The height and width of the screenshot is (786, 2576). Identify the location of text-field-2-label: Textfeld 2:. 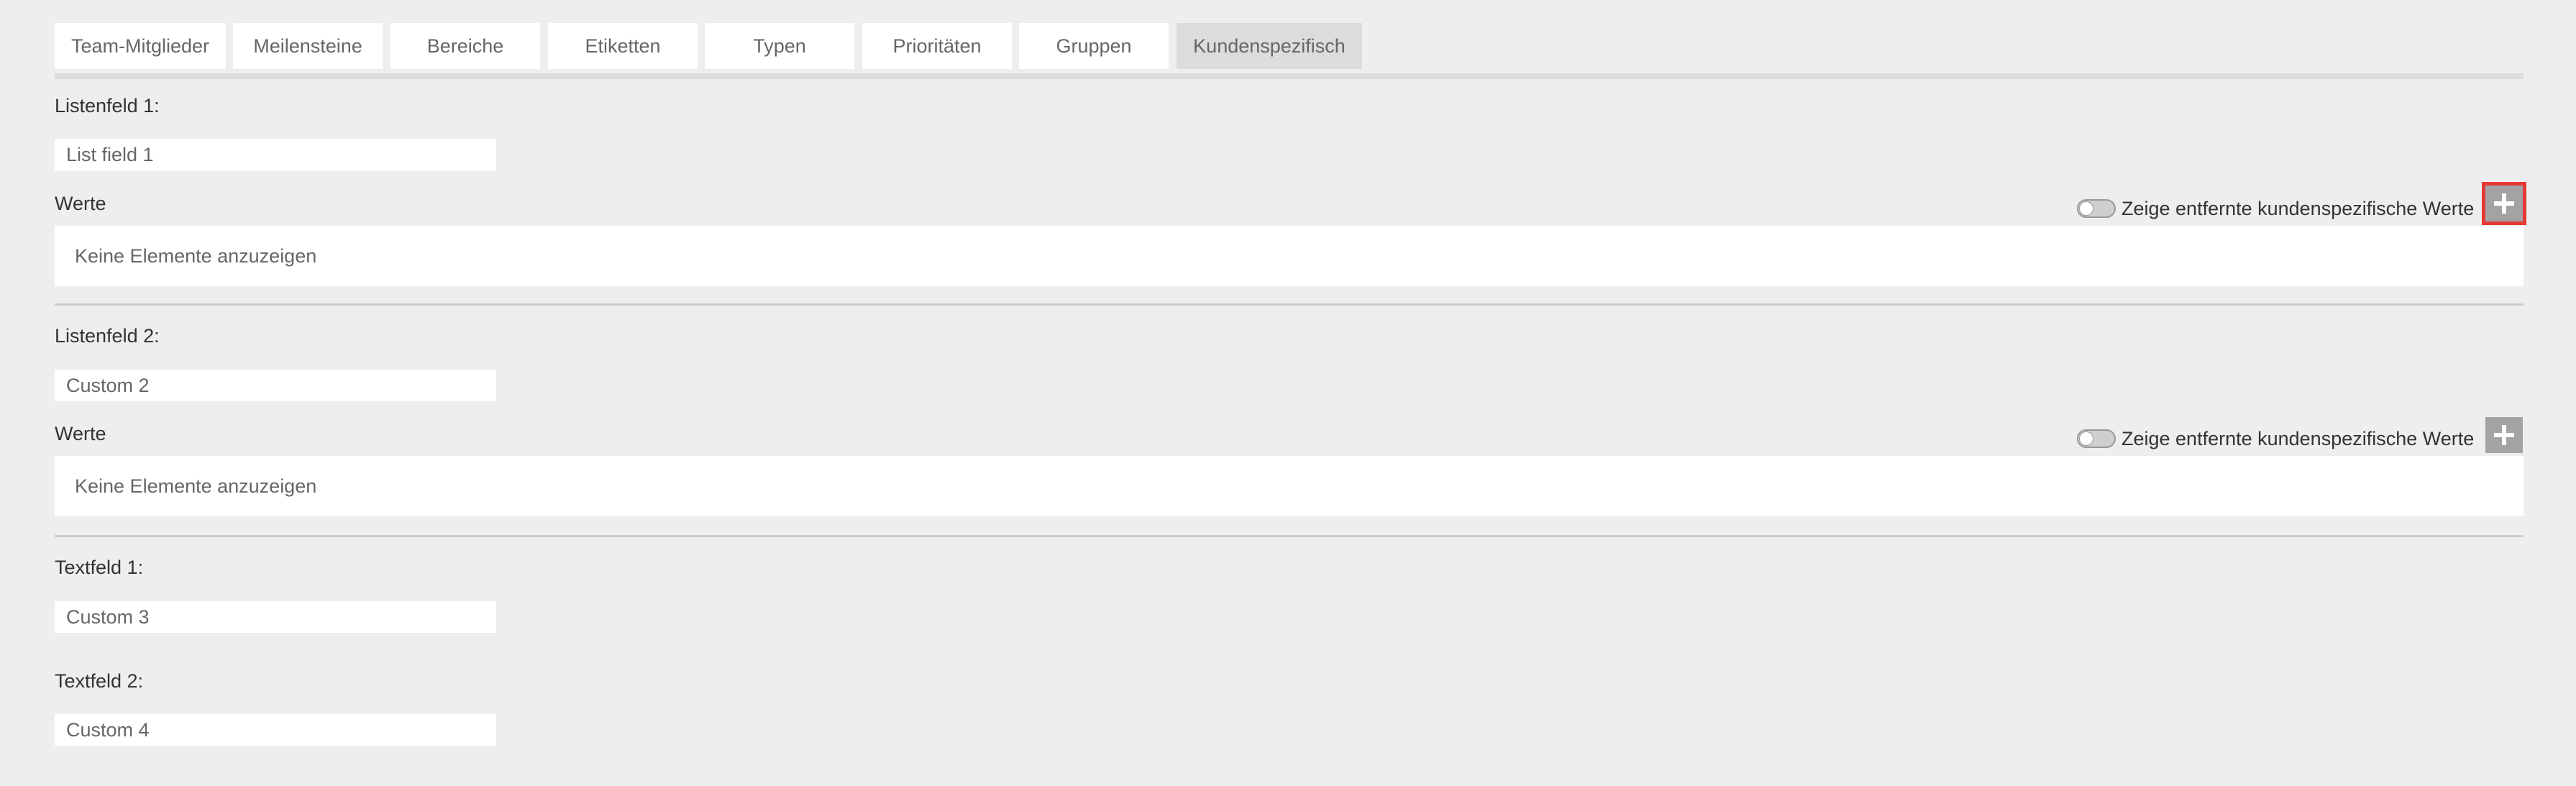
(99, 681).